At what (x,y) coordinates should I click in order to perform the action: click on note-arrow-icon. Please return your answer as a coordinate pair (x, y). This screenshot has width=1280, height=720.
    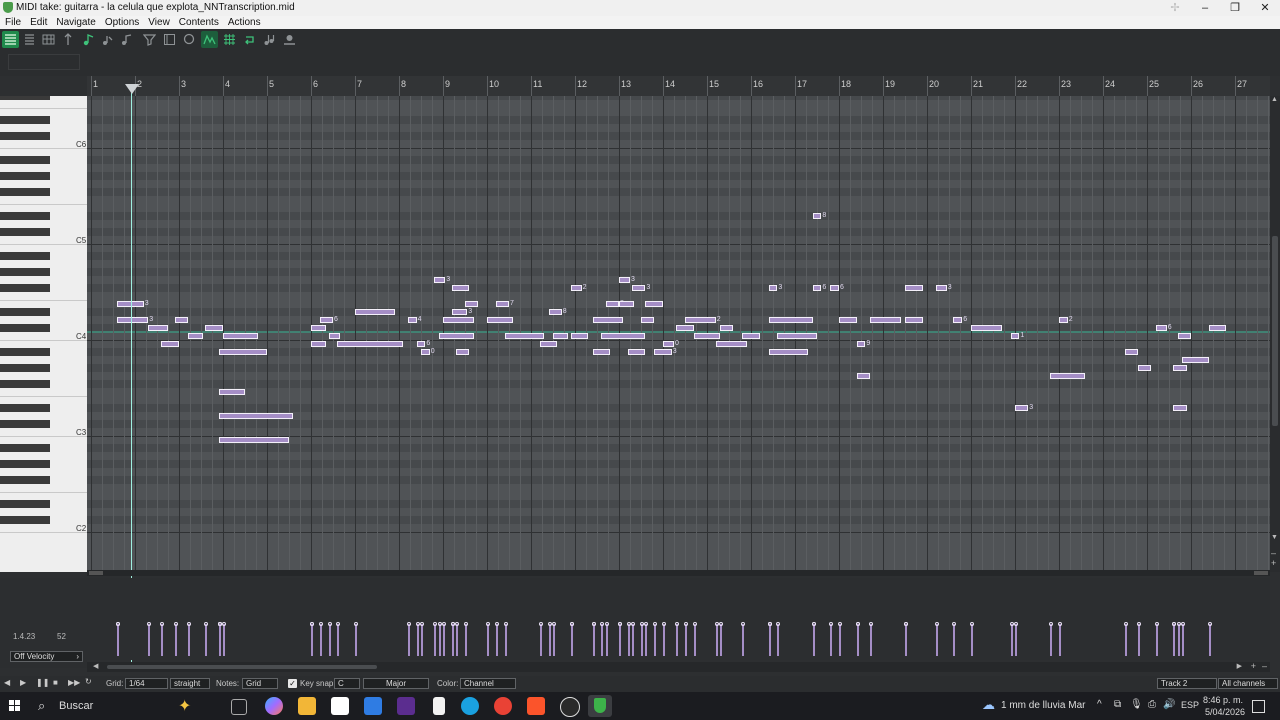
    Looking at the image, I should click on (107, 39).